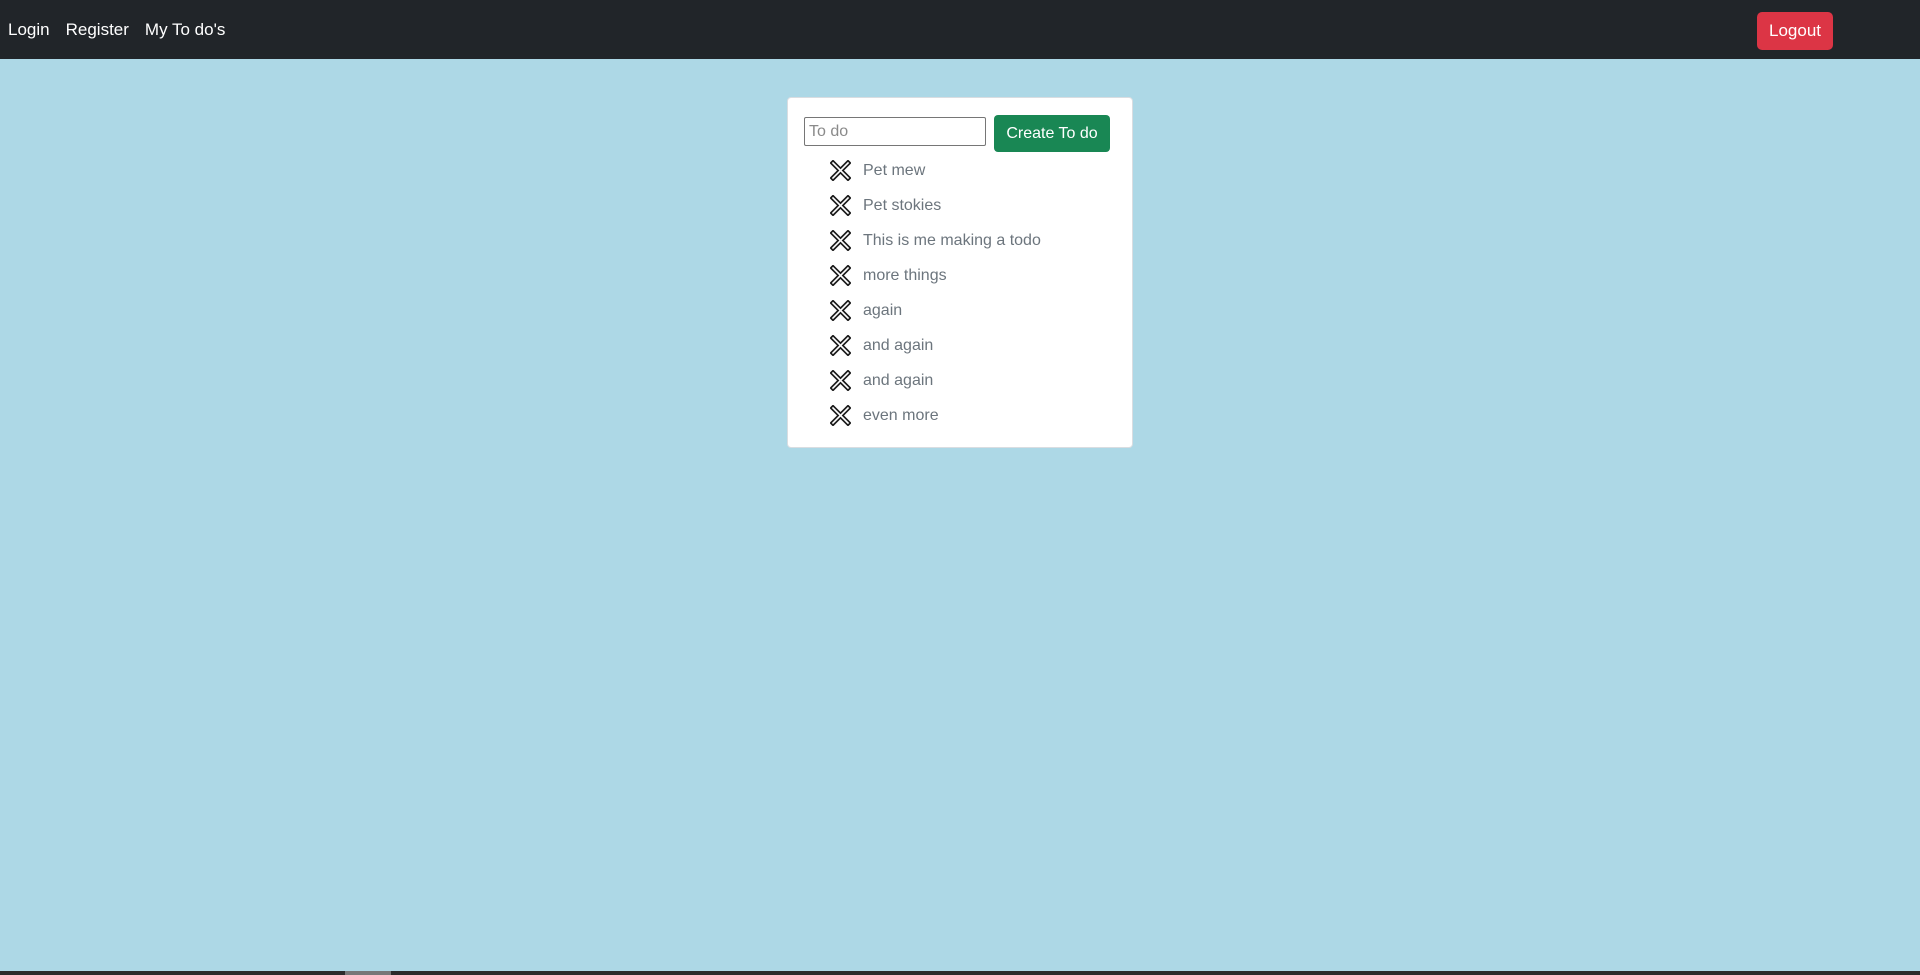 This screenshot has height=975, width=1920. I want to click on nav-link-login: Login, so click(29, 30).